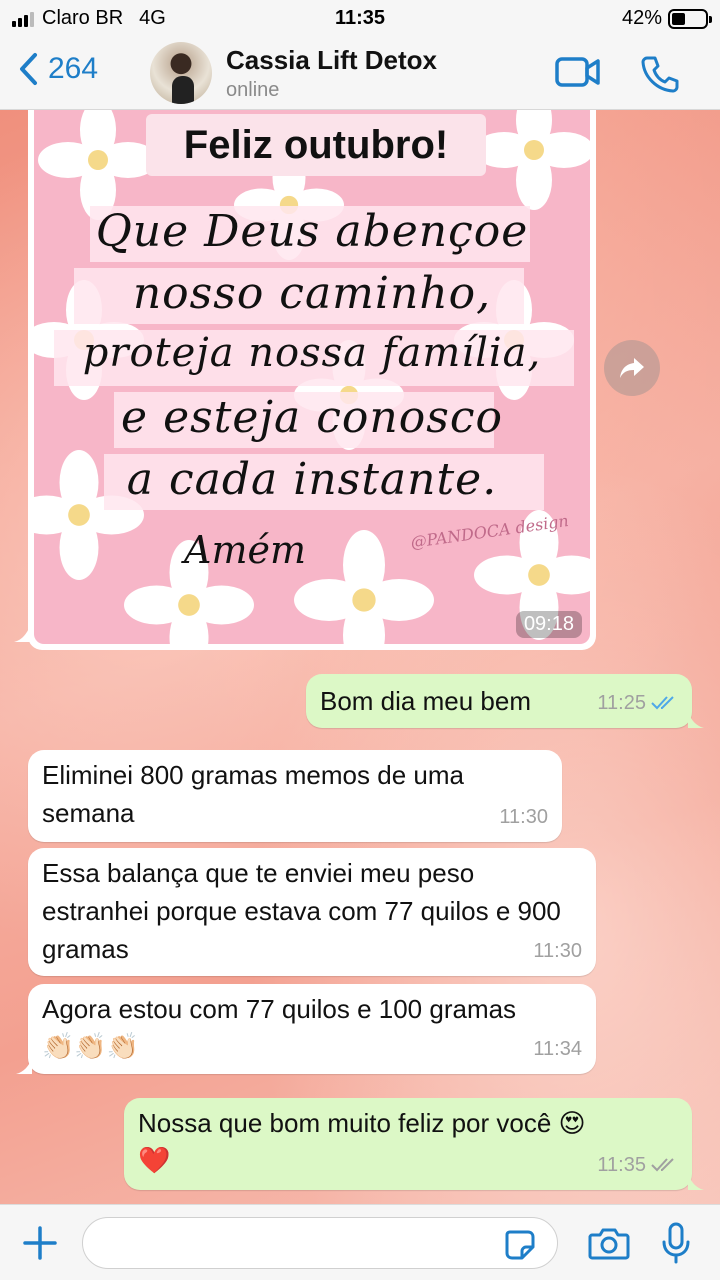 Image resolution: width=720 pixels, height=1280 pixels. Describe the element at coordinates (245, 550) in the screenshot. I see `card-closing: Amém` at that location.